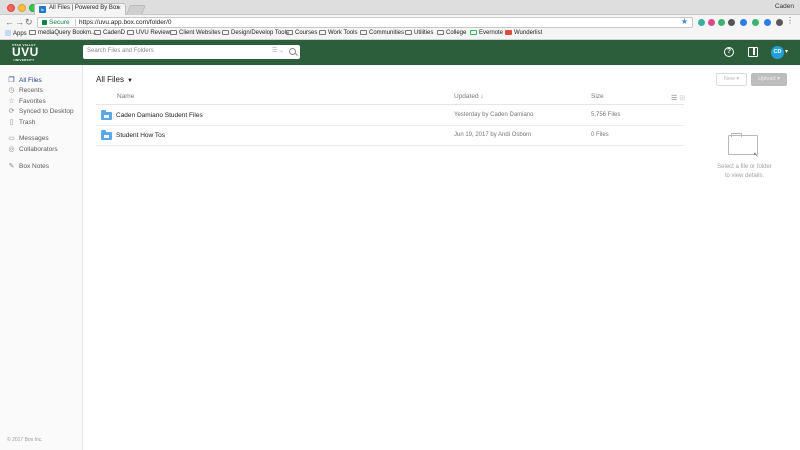  Describe the element at coordinates (11, 111) in the screenshot. I see `sync-icon: ⟳` at that location.